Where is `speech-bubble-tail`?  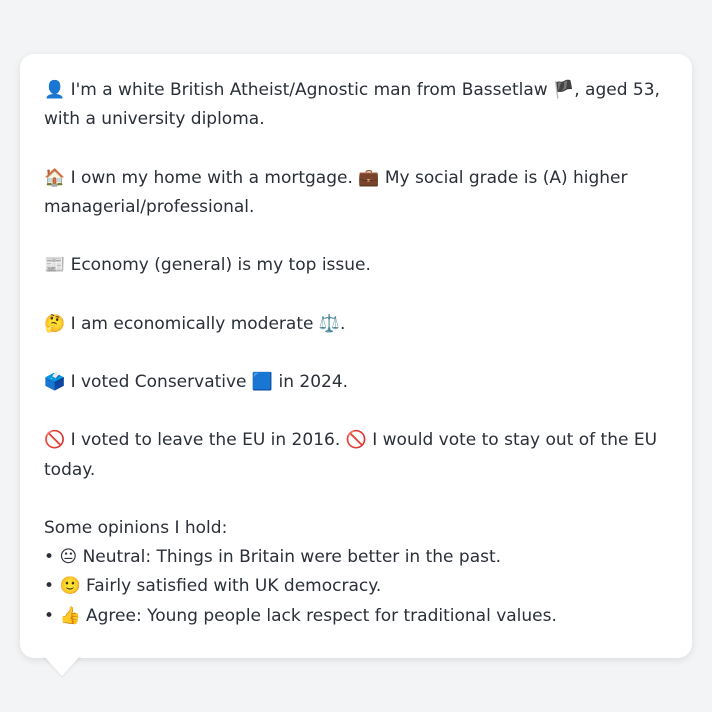 speech-bubble-tail is located at coordinates (62, 665).